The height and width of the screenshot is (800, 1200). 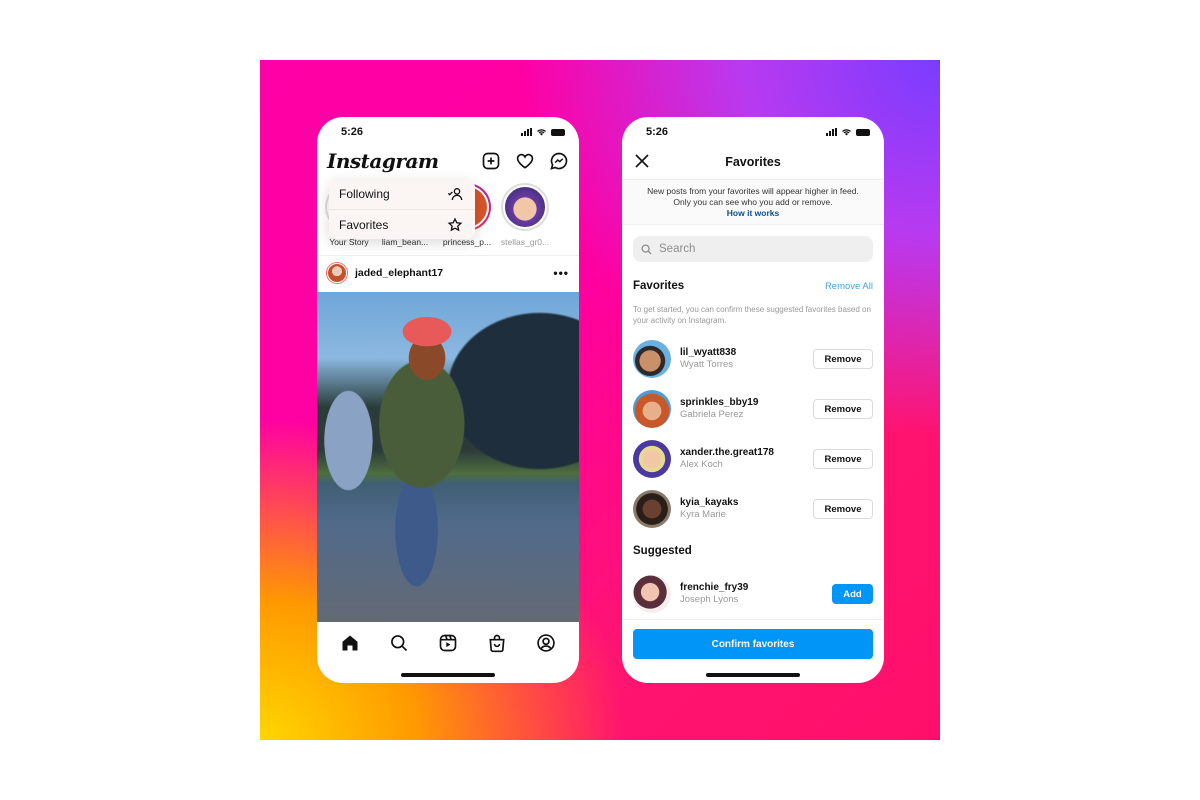 I want to click on suggested-row: frenchie_fry39 Joseph Lyons Add, so click(x=753, y=594).